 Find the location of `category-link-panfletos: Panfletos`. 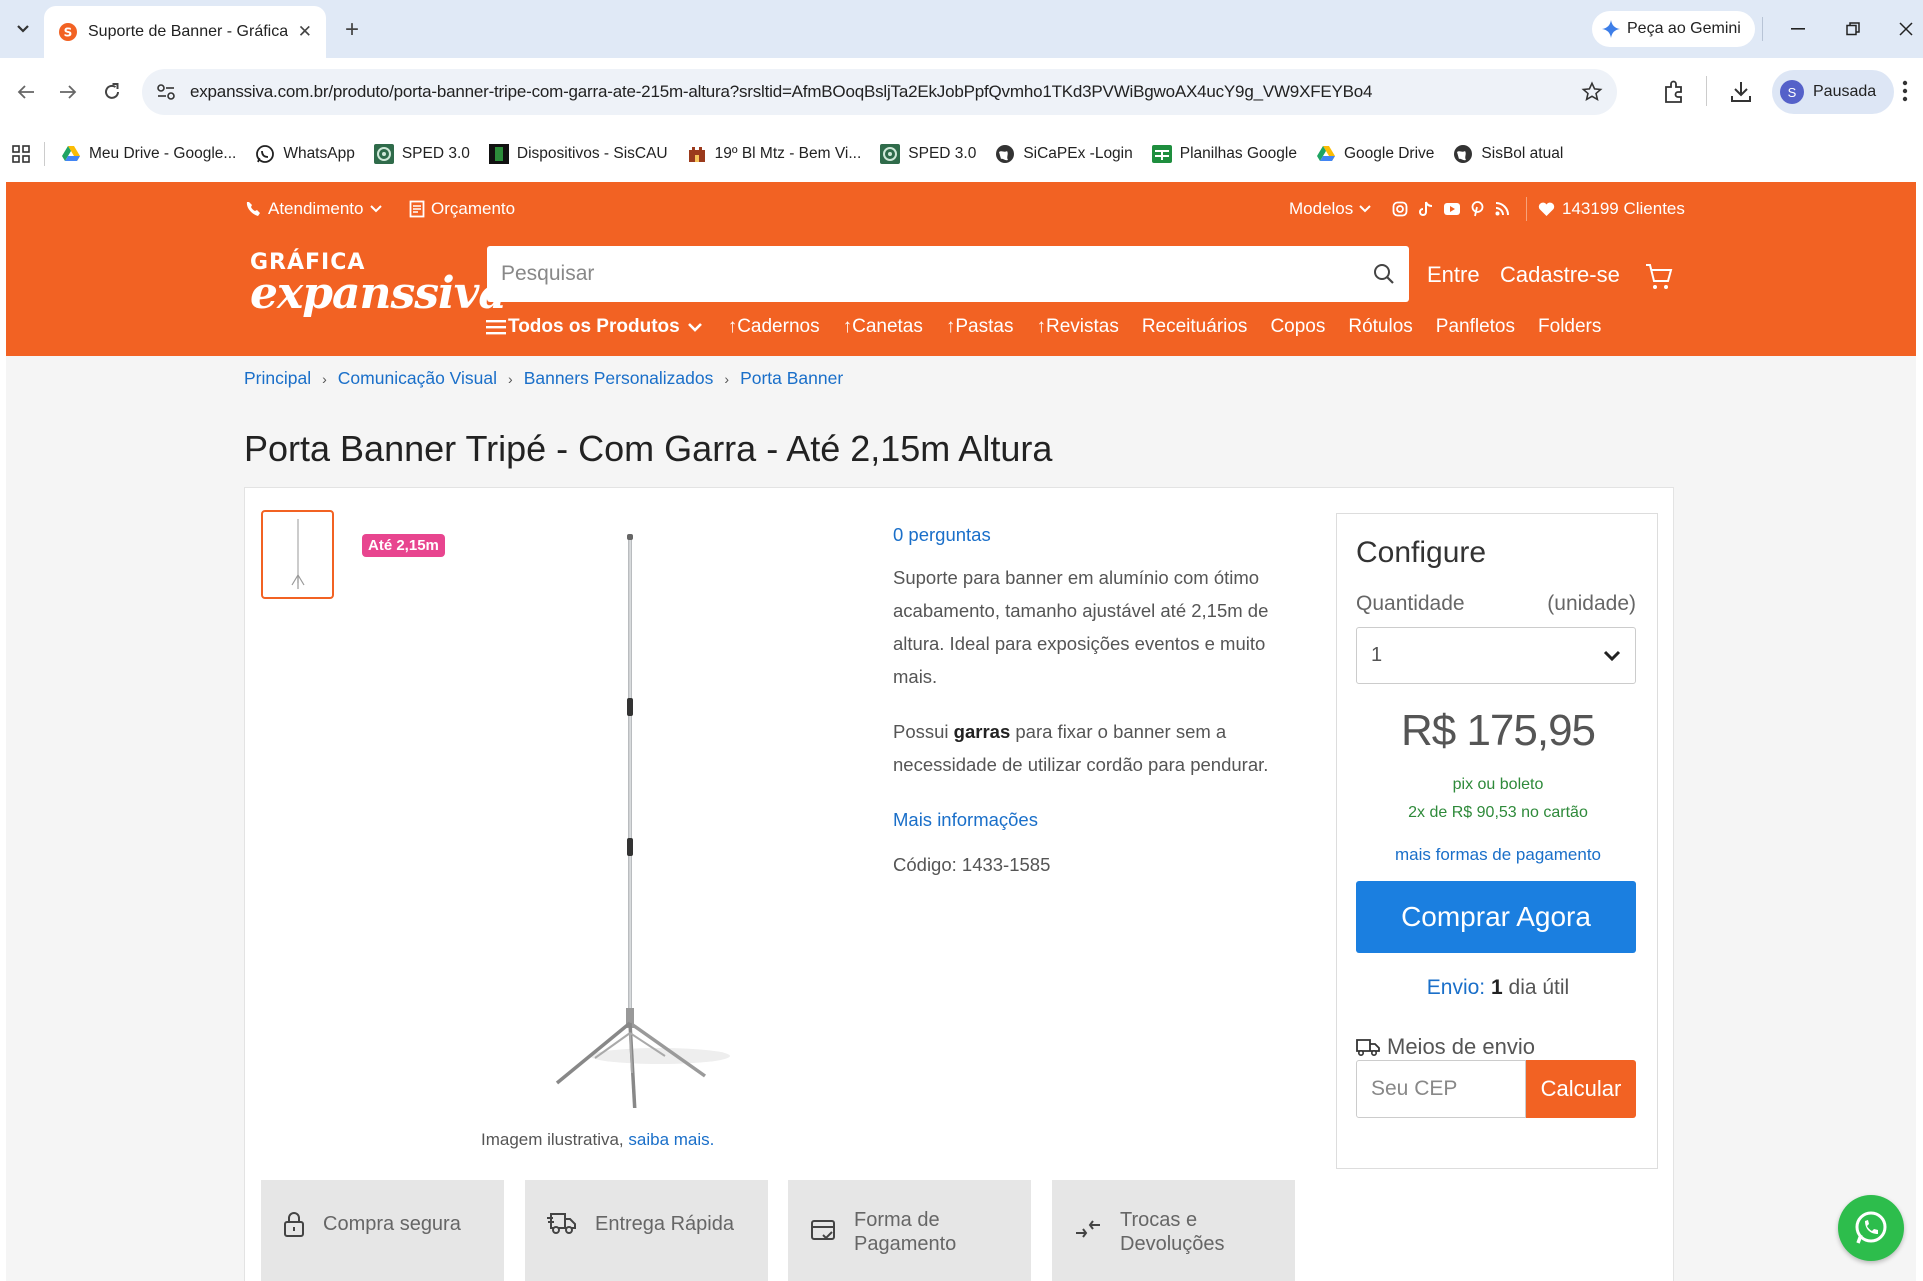

category-link-panfletos: Panfletos is located at coordinates (1475, 327).